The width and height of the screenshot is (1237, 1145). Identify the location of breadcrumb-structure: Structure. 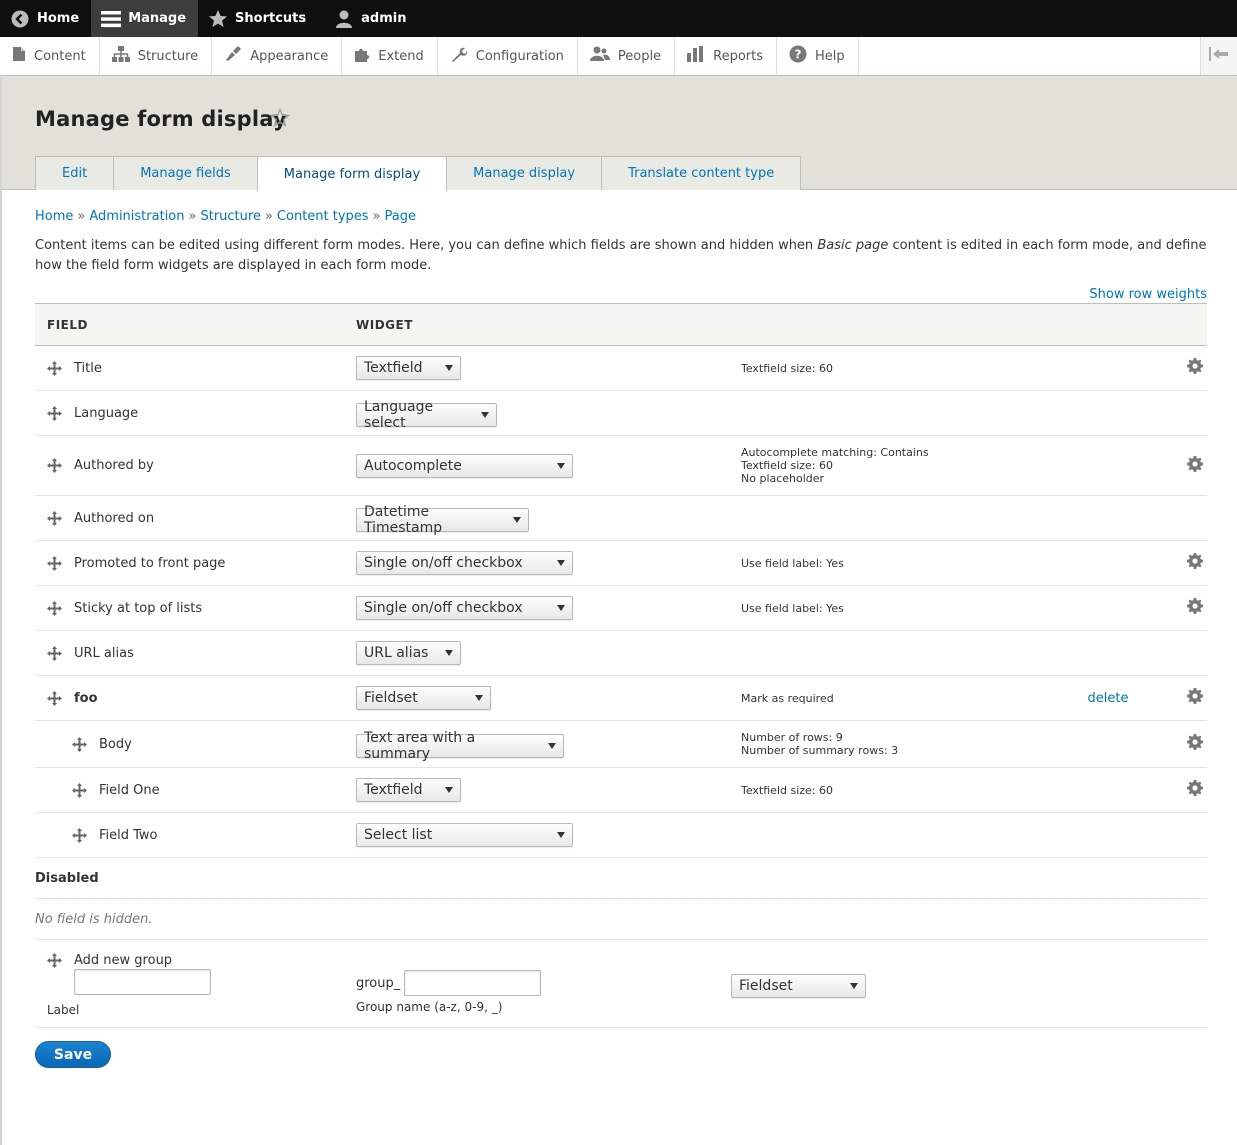
(230, 216).